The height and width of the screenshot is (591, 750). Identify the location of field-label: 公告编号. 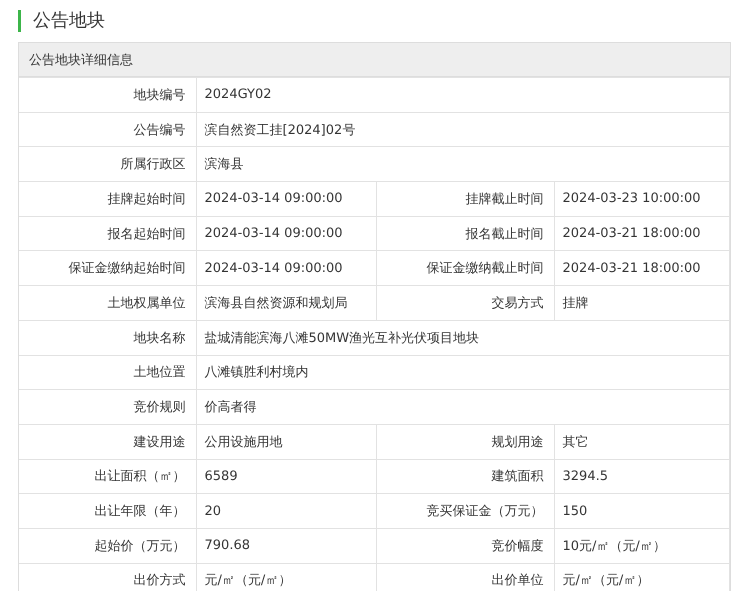
(107, 129).